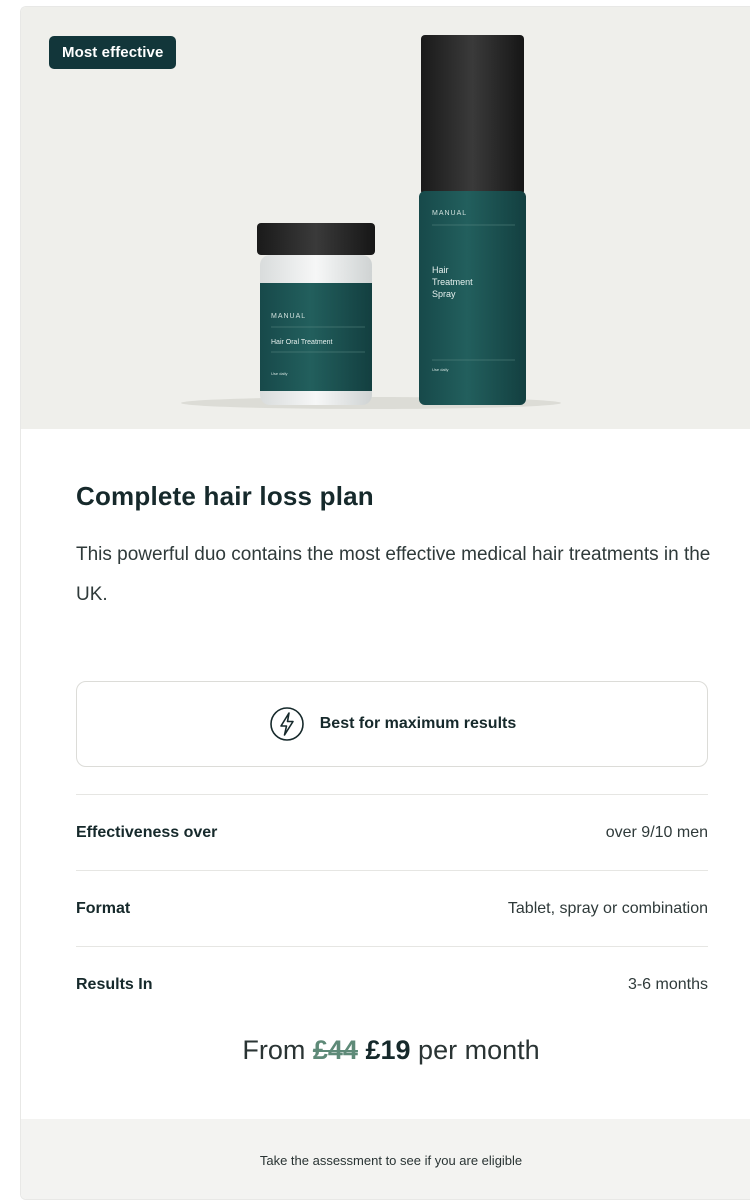 The height and width of the screenshot is (1202, 750). I want to click on spec-label: Results In, so click(114, 984).